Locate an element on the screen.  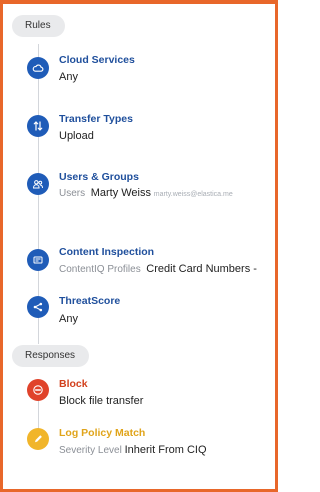
pencil-icon is located at coordinates (38, 439).